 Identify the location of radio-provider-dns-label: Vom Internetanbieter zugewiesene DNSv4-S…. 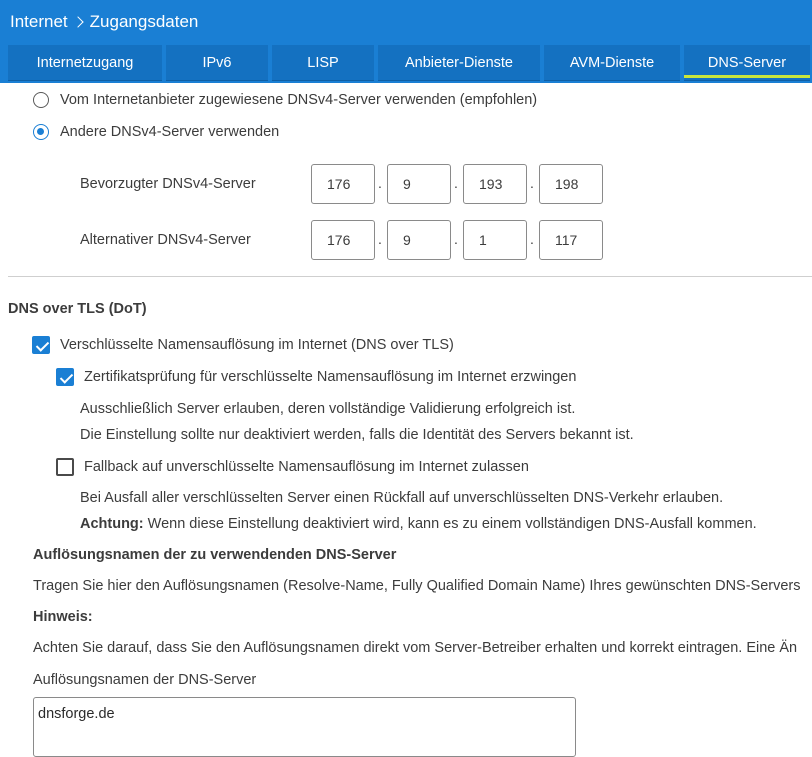
(299, 100).